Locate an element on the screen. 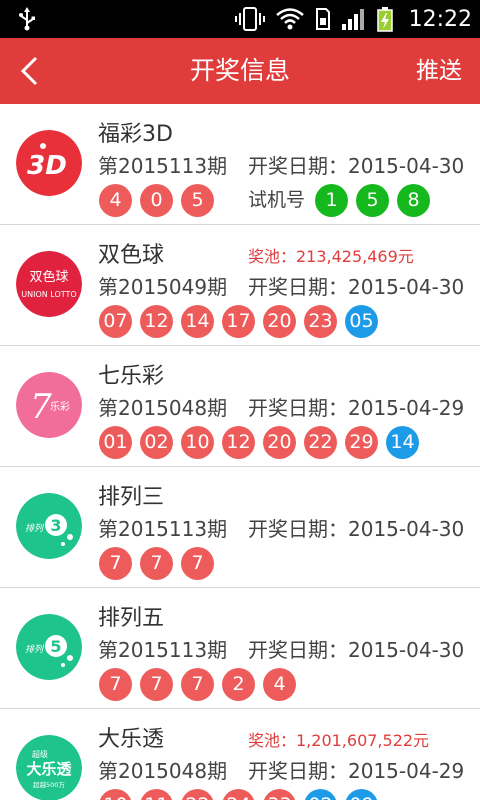 The width and height of the screenshot is (480, 800). red-ball: 02 is located at coordinates (156, 442).